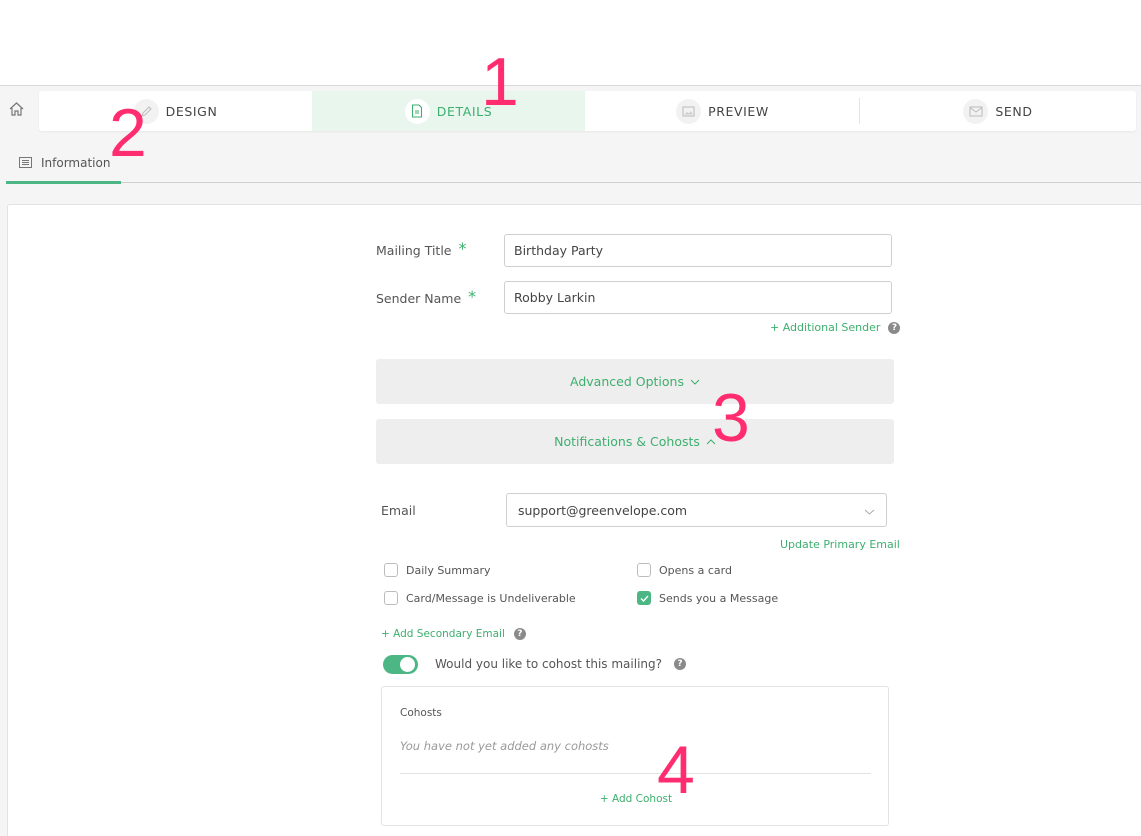  I want to click on sends-message-label: Sends you a Message, so click(719, 598).